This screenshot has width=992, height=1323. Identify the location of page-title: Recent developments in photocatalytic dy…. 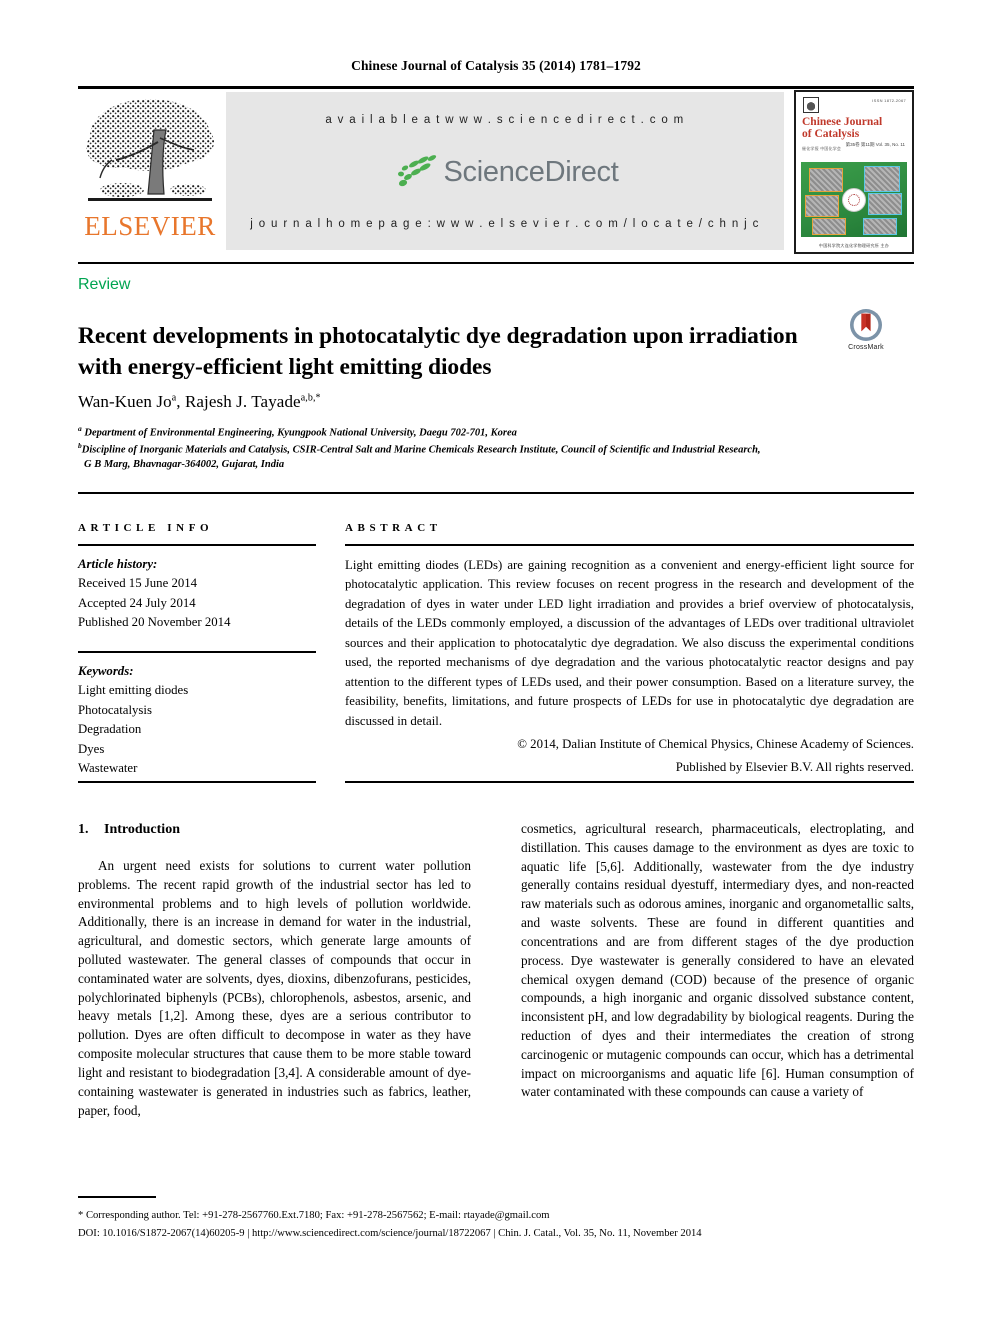
(438, 351).